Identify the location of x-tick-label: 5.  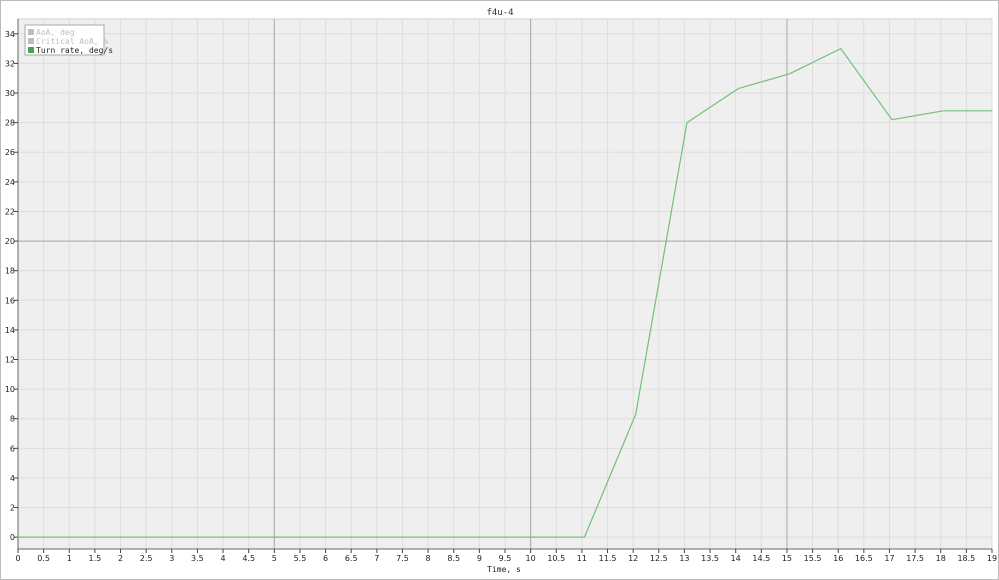
(274, 558).